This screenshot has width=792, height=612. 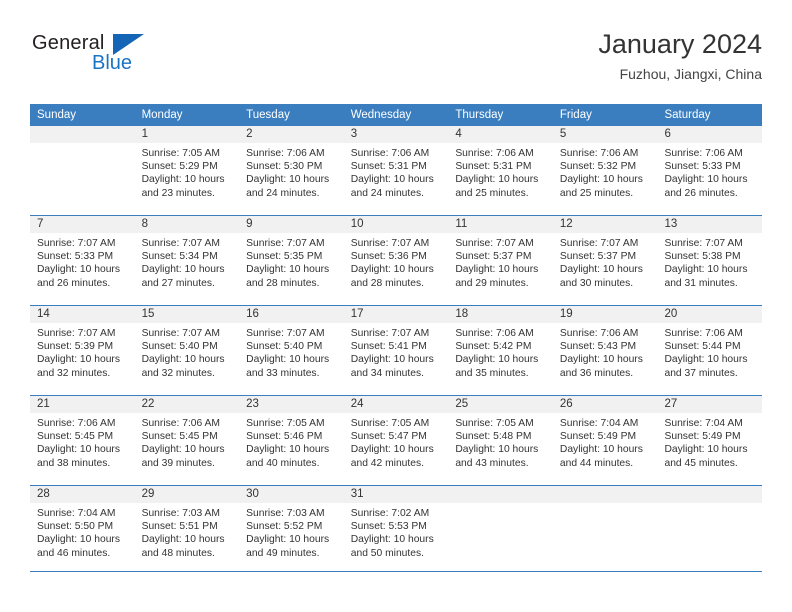 I want to click on day-number: 6, so click(x=710, y=134).